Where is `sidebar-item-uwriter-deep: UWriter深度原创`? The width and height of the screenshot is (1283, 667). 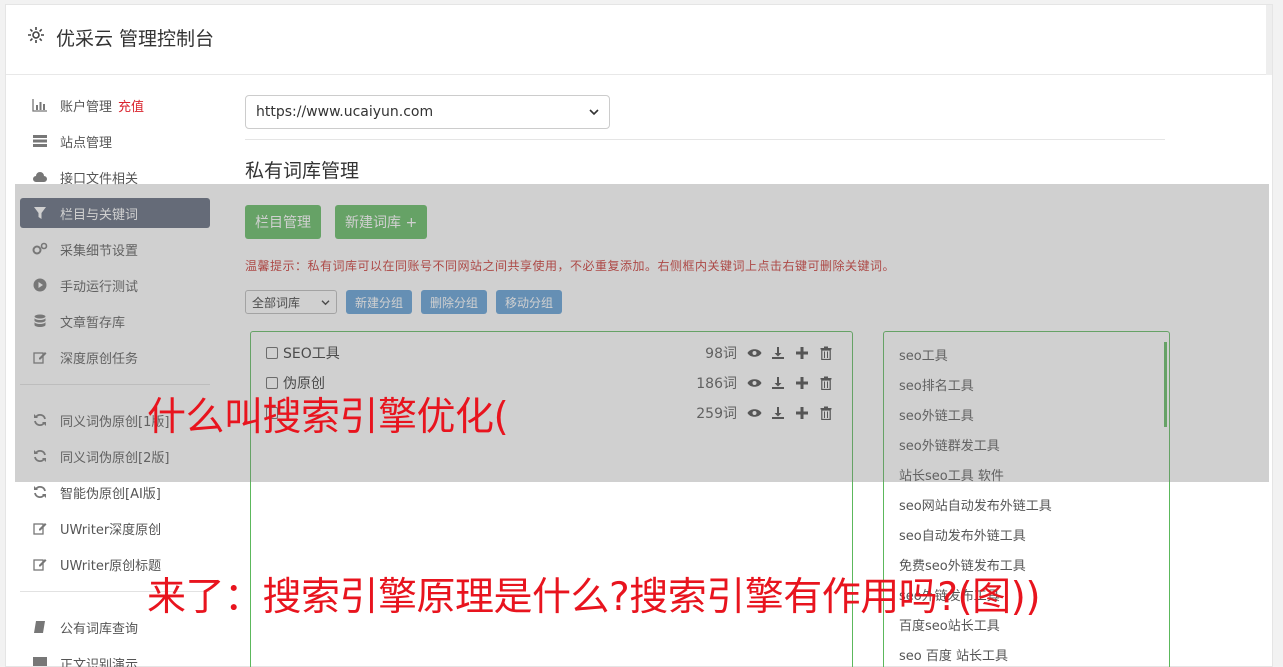
sidebar-item-uwriter-deep: UWriter深度原创 is located at coordinates (115, 528).